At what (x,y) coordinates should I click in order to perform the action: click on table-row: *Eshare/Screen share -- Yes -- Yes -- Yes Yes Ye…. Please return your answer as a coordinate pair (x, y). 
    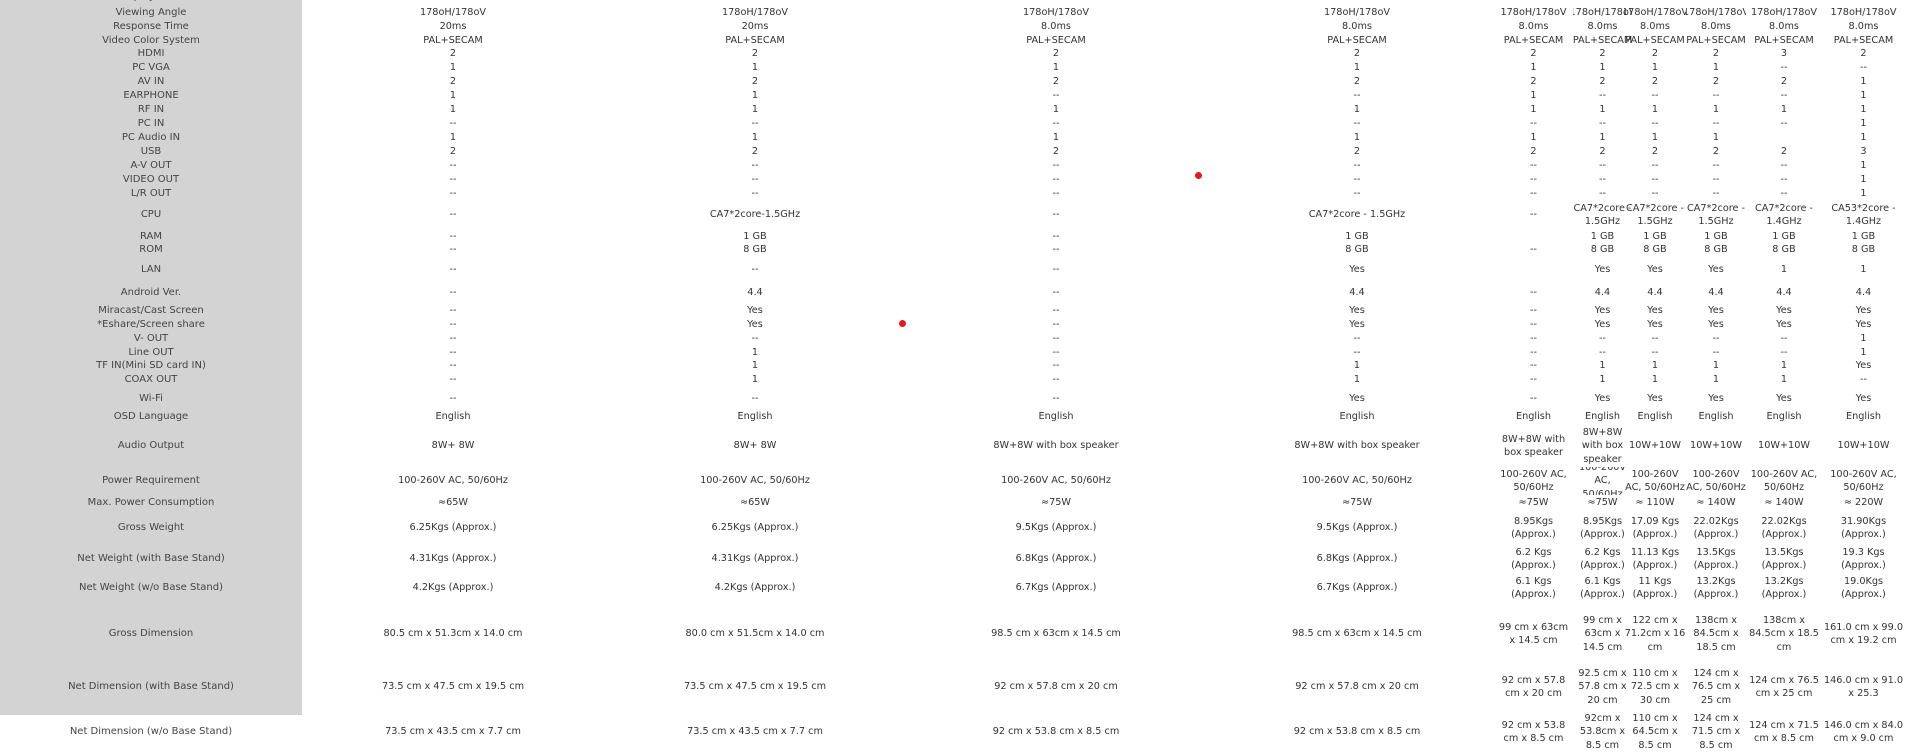
    Looking at the image, I should click on (952, 325).